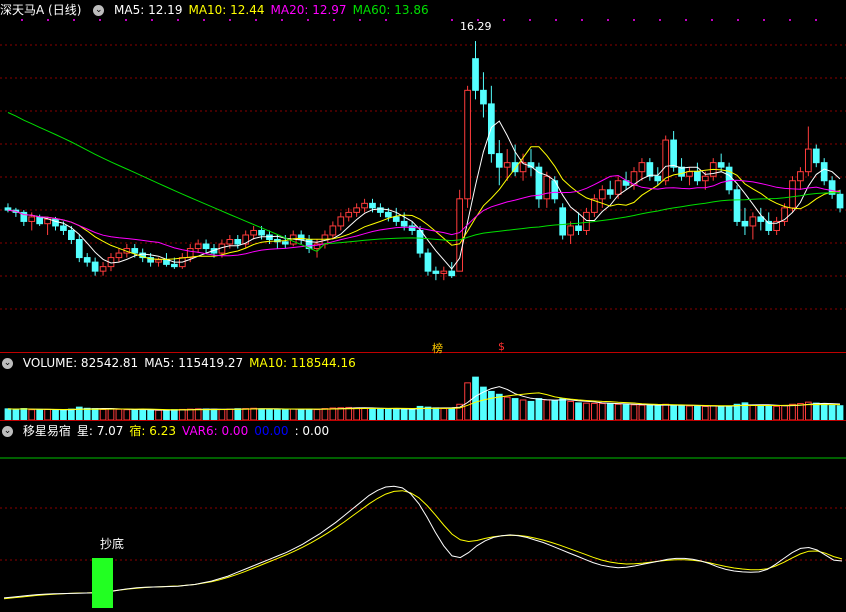 This screenshot has width=846, height=612. What do you see at coordinates (424, 398) in the screenshot?
I see `volume-panel` at bounding box center [424, 398].